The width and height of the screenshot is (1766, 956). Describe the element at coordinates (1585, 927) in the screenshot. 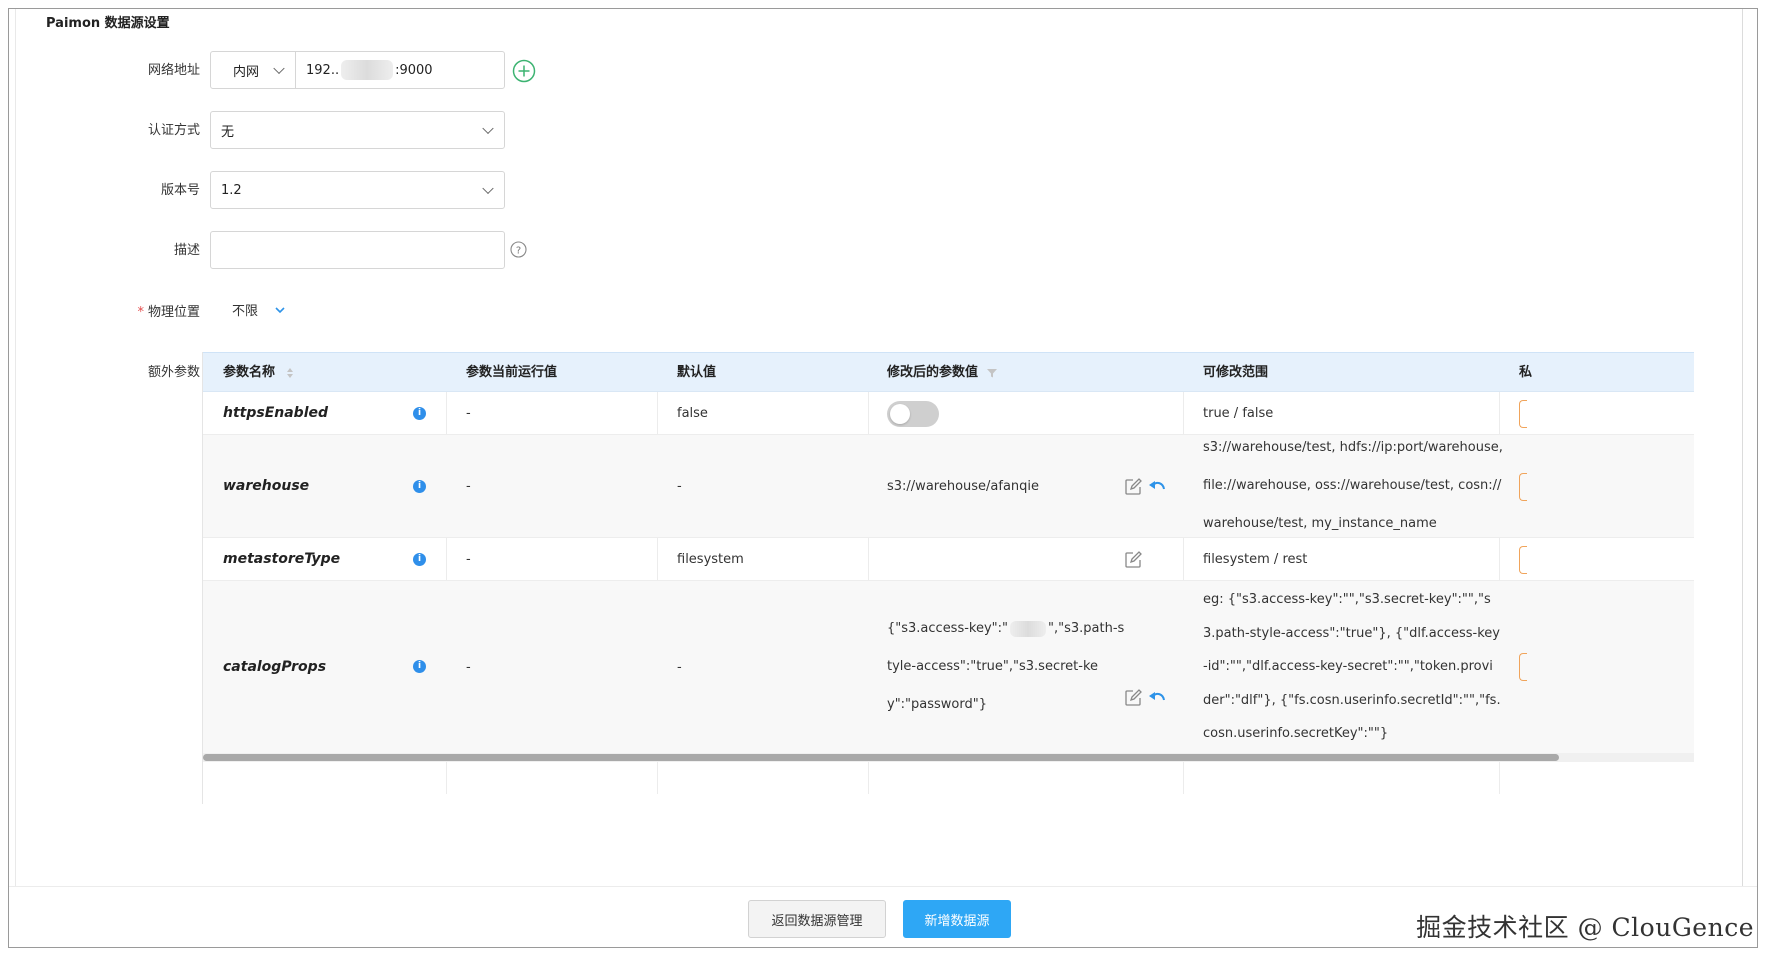

I see `watermark: 掘金技术社区 @ ClouGence` at that location.